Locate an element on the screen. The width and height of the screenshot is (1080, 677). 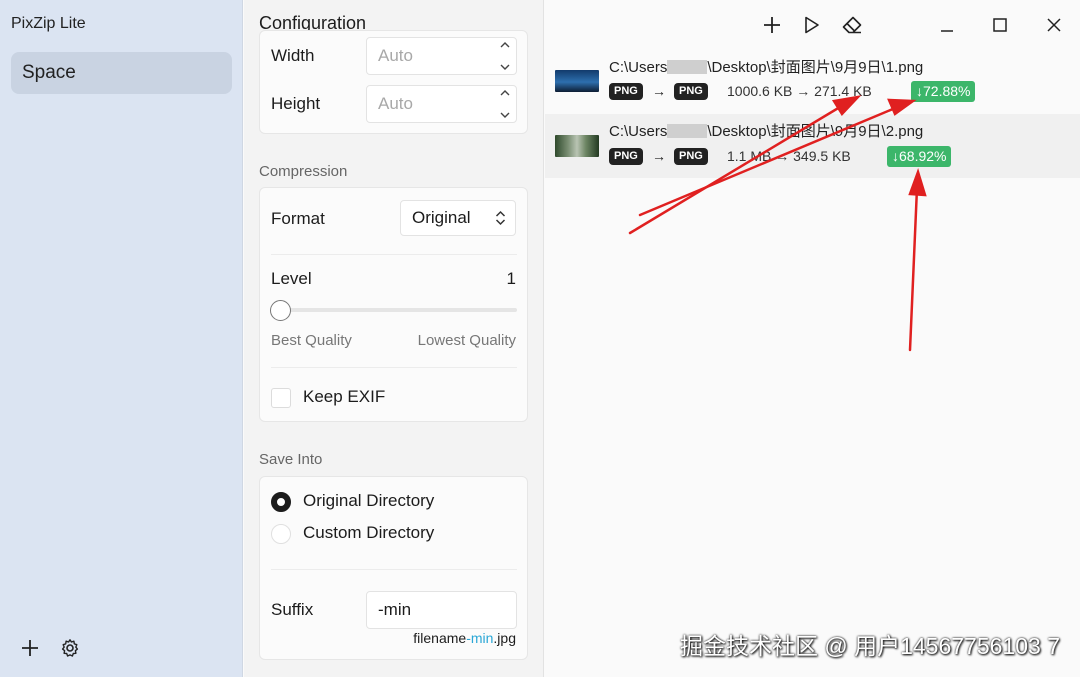
width-label: Width is located at coordinates (293, 55).